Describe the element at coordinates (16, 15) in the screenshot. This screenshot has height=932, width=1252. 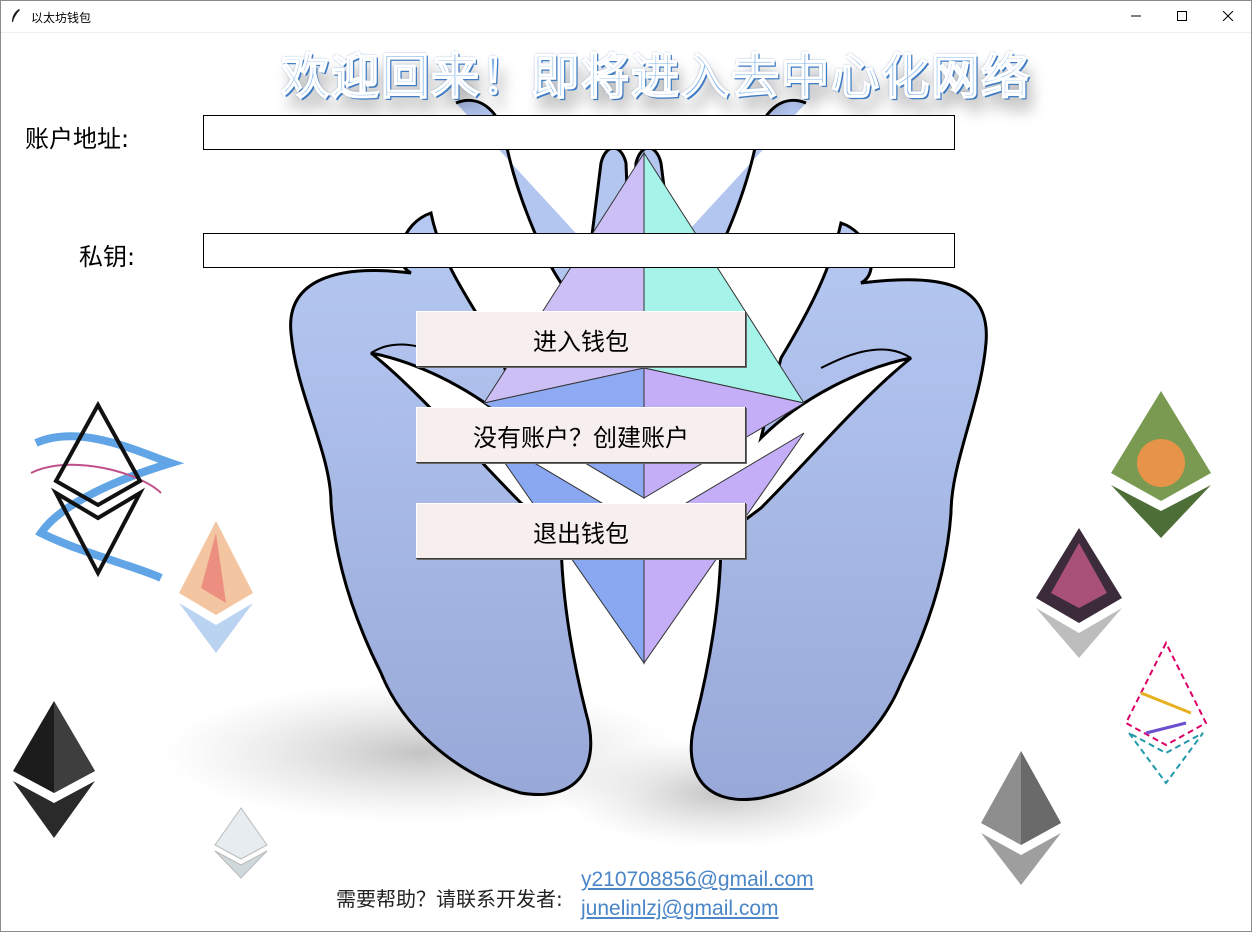
I see `feather-icon` at that location.